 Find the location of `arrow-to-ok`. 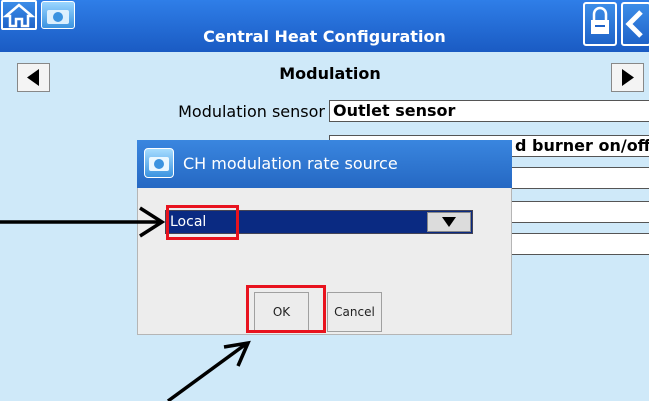

arrow-to-ok is located at coordinates (208, 370).